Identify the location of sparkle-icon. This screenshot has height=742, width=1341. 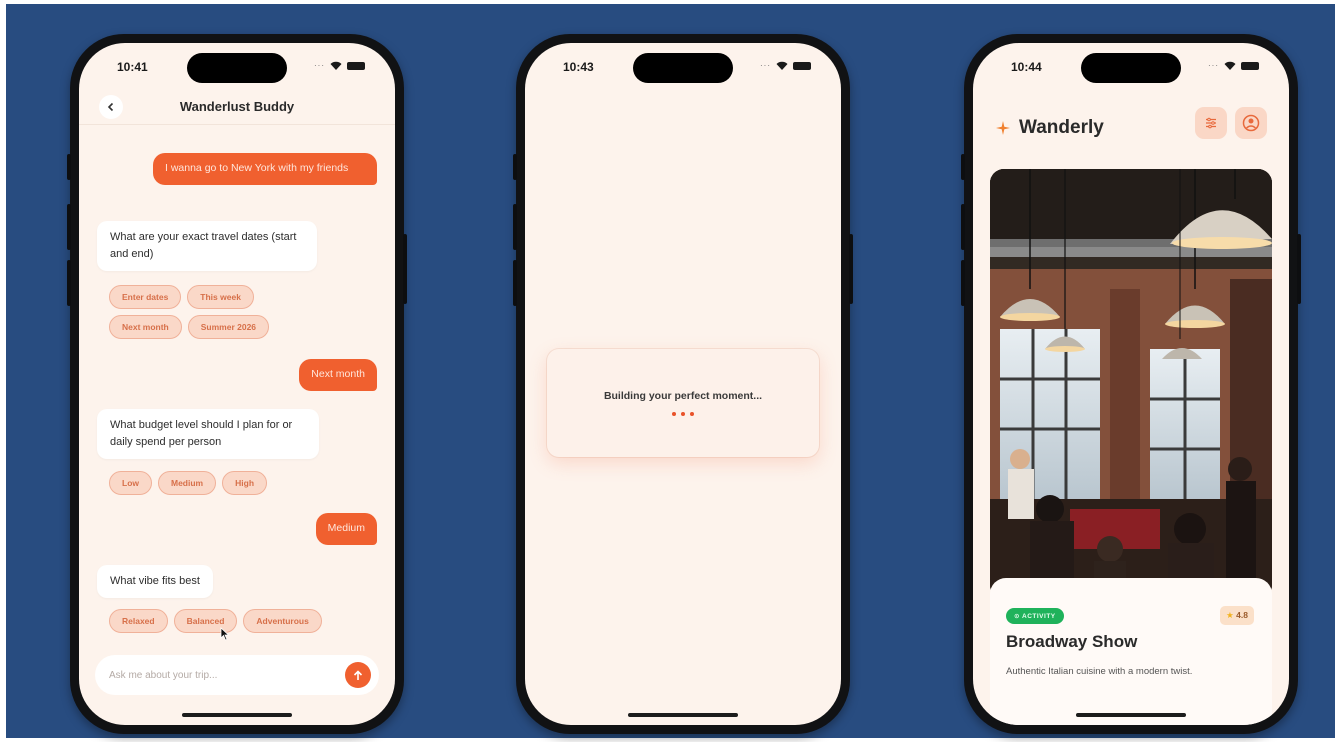
(1003, 128).